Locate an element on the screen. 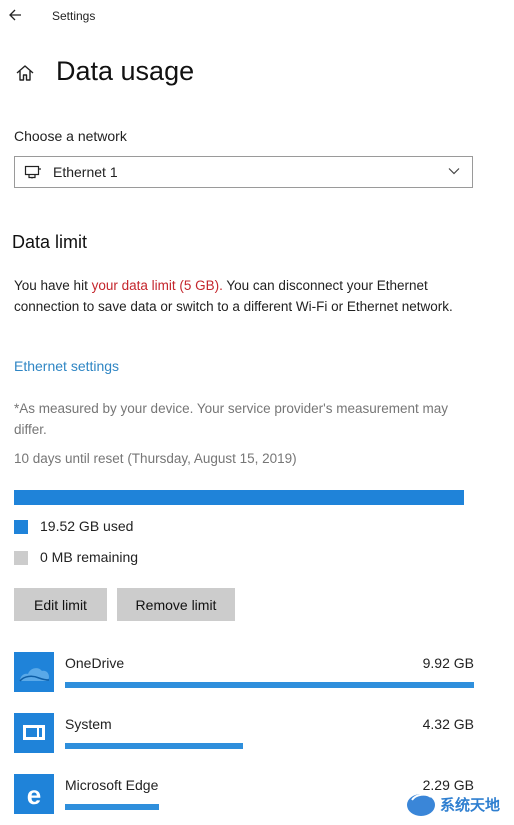 This screenshot has height=825, width=514. app-name: System is located at coordinates (88, 724).